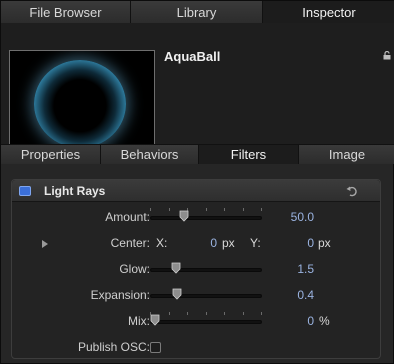 The height and width of the screenshot is (364, 394). What do you see at coordinates (75, 191) in the screenshot?
I see `filter-title: Light Rays` at bounding box center [75, 191].